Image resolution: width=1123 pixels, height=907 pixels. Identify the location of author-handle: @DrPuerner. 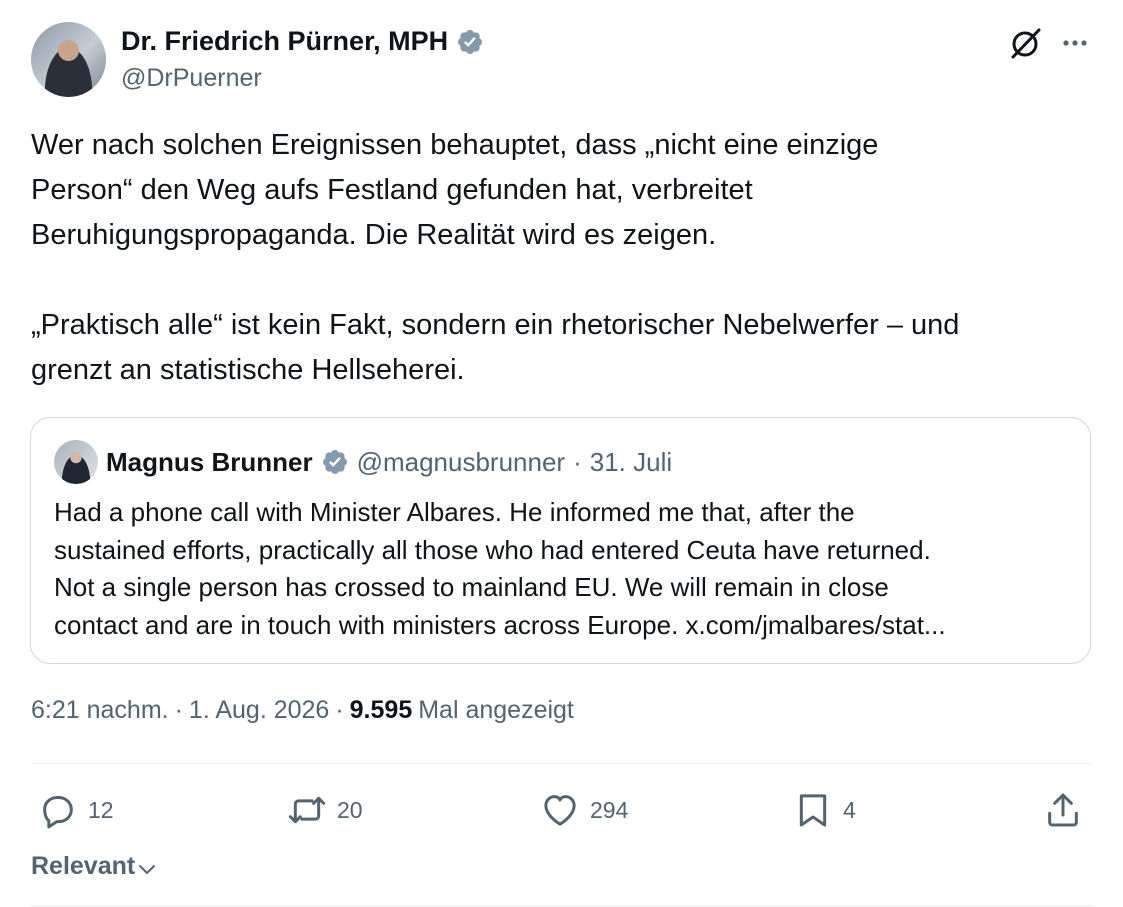
(191, 78).